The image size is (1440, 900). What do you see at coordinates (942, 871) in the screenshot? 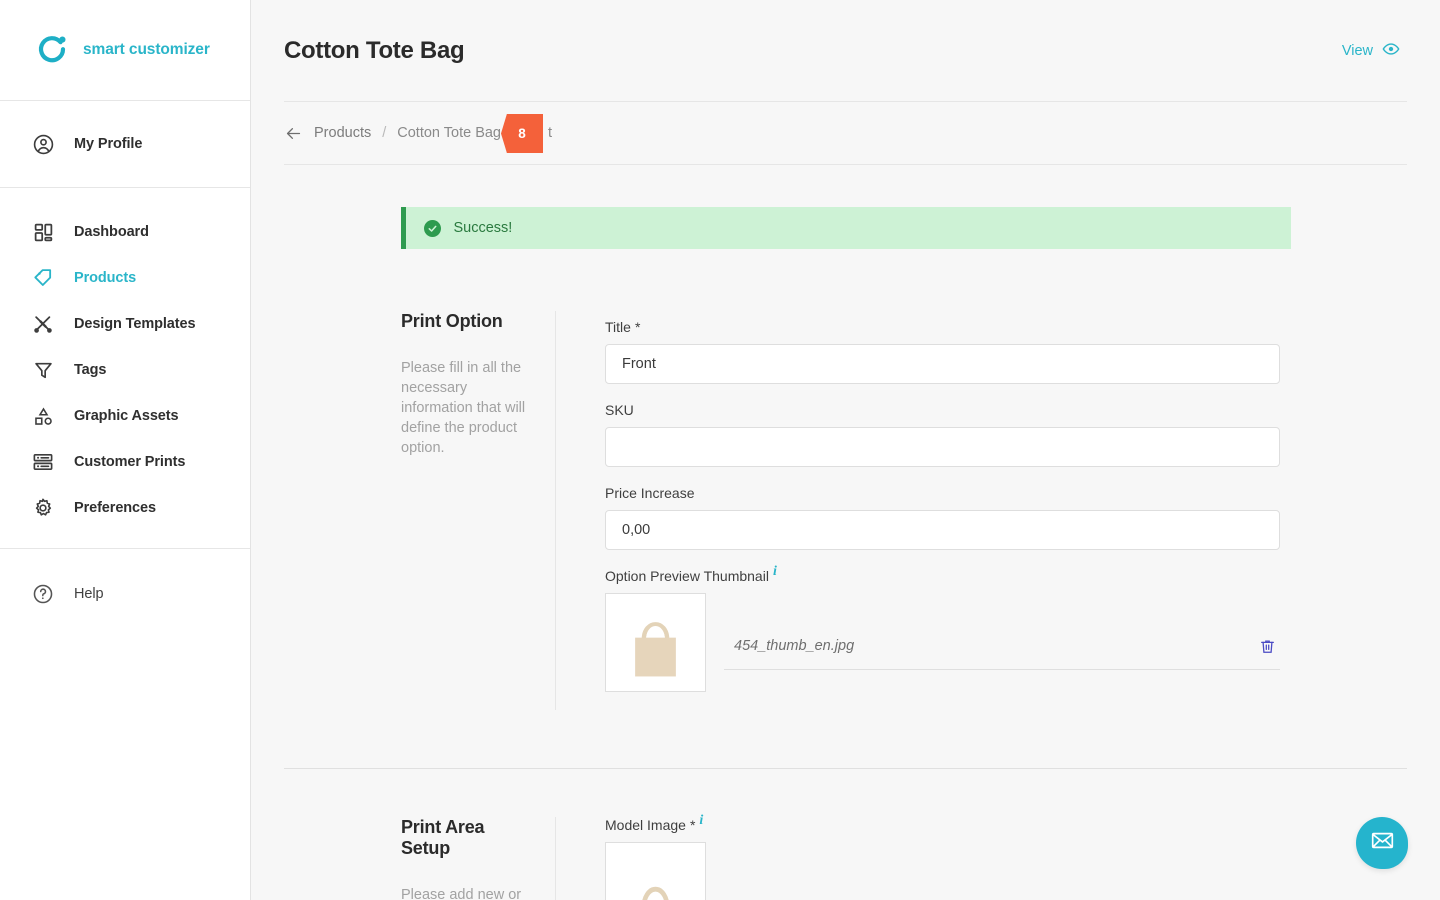
I see `model-image-upload-row: 454_model_image.jpg` at bounding box center [942, 871].